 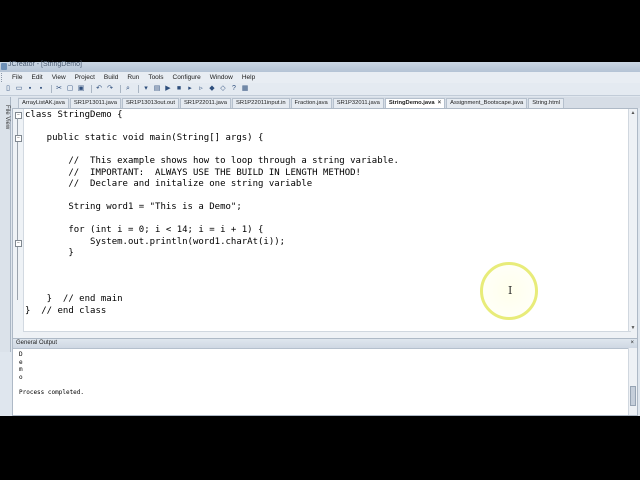 What do you see at coordinates (510, 290) in the screenshot?
I see `text-cursor-icon: I` at bounding box center [510, 290].